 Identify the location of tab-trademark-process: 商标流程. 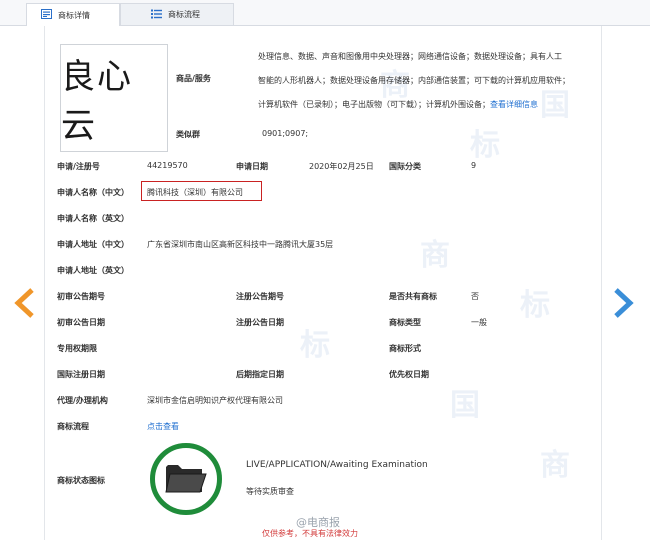
(177, 14).